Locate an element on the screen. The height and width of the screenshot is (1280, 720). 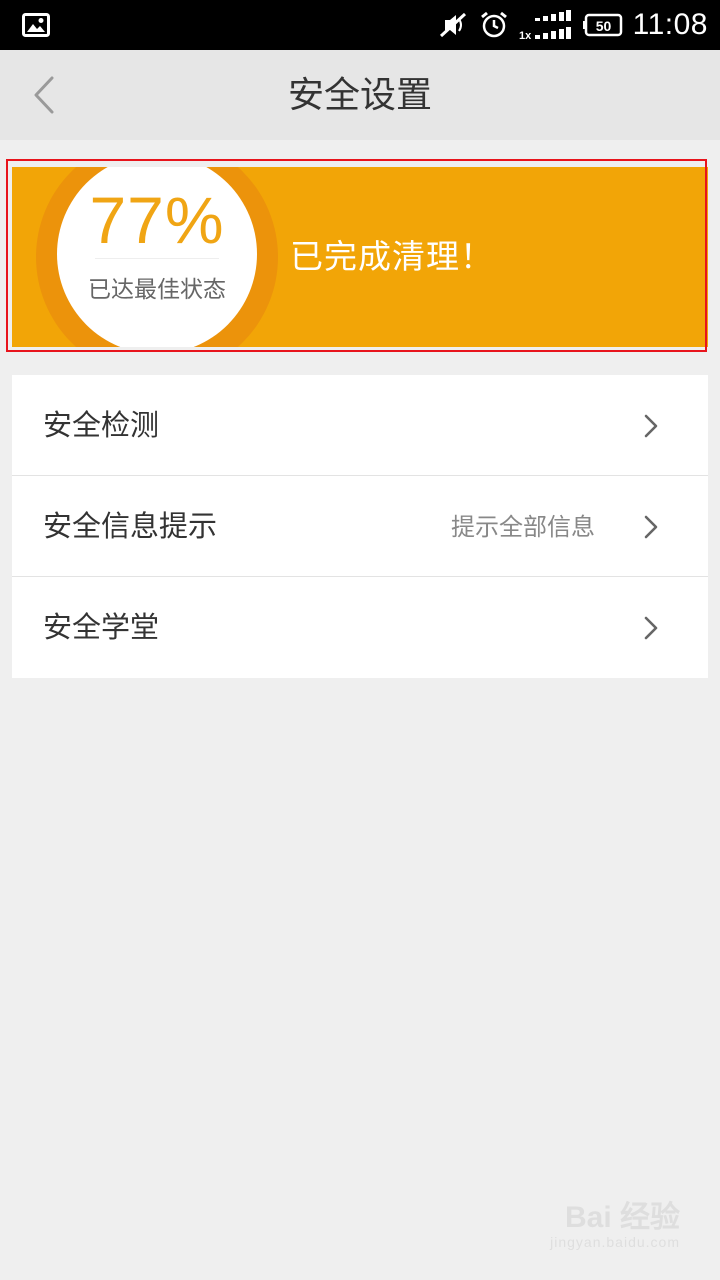
highlight-frame is located at coordinates (356, 255).